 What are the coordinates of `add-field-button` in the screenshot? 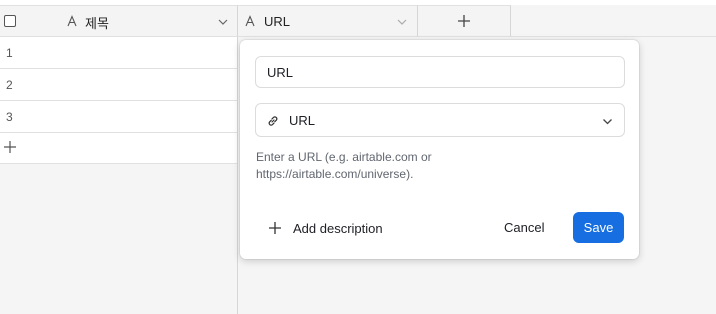 It's located at (464, 21).